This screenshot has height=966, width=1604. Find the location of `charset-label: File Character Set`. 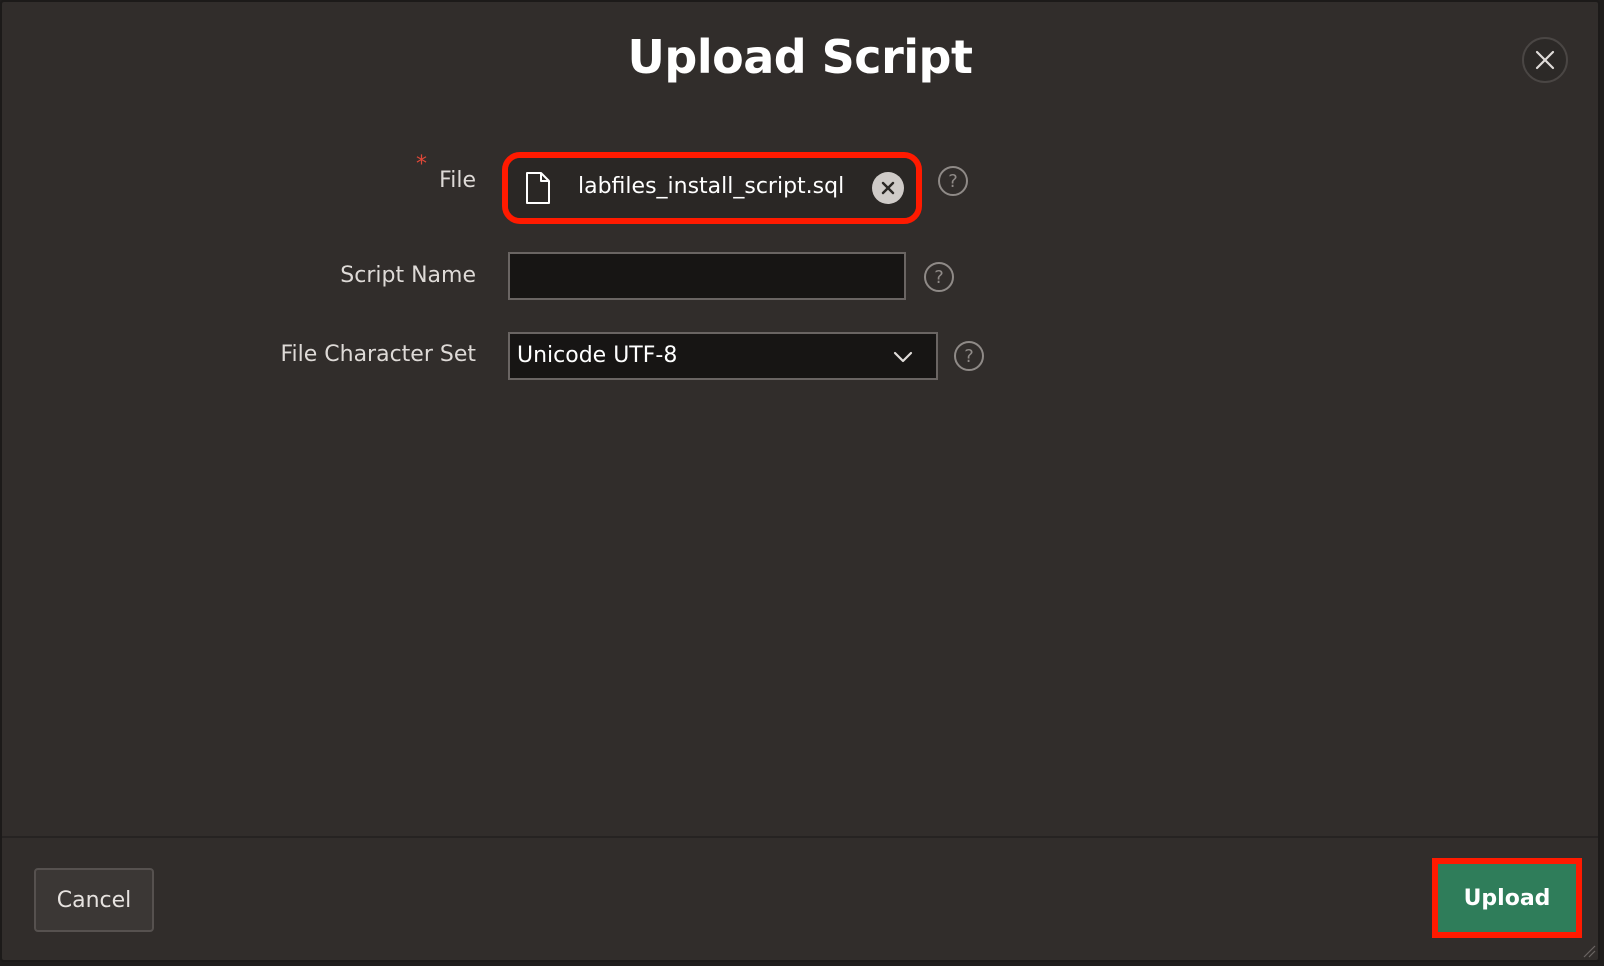

charset-label: File Character Set is located at coordinates (378, 354).